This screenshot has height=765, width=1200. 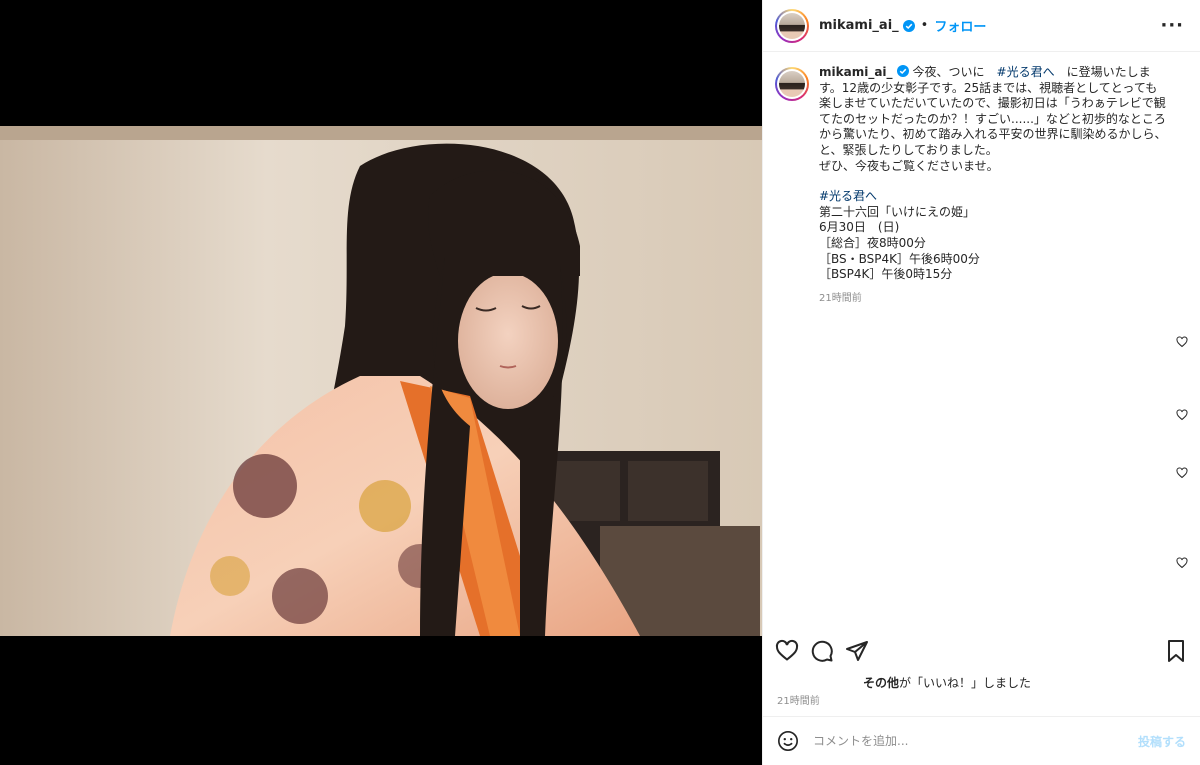 What do you see at coordinates (787, 651) in the screenshot?
I see `heart-icon` at bounding box center [787, 651].